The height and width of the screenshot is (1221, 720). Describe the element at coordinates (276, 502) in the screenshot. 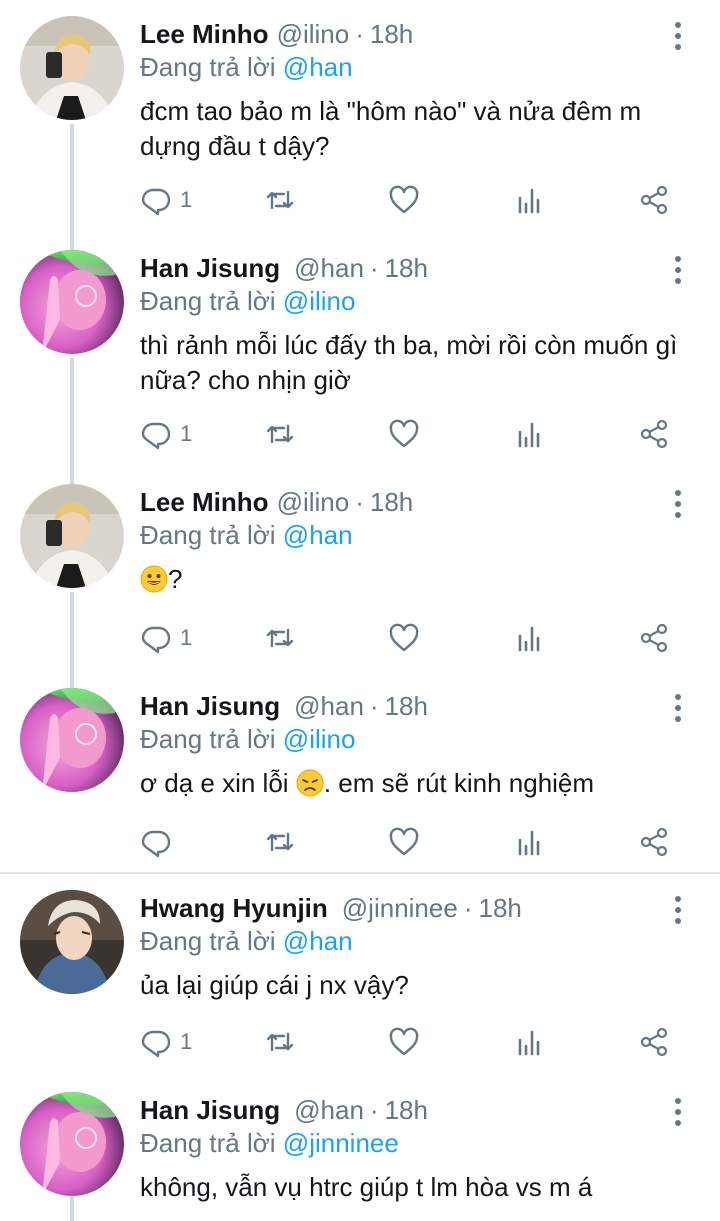

I see `tweet-header: Lee Minho @ilino · 18h` at that location.